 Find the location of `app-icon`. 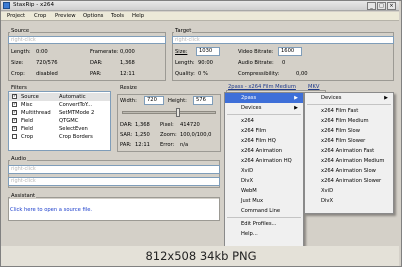

app-icon is located at coordinates (6, 5).